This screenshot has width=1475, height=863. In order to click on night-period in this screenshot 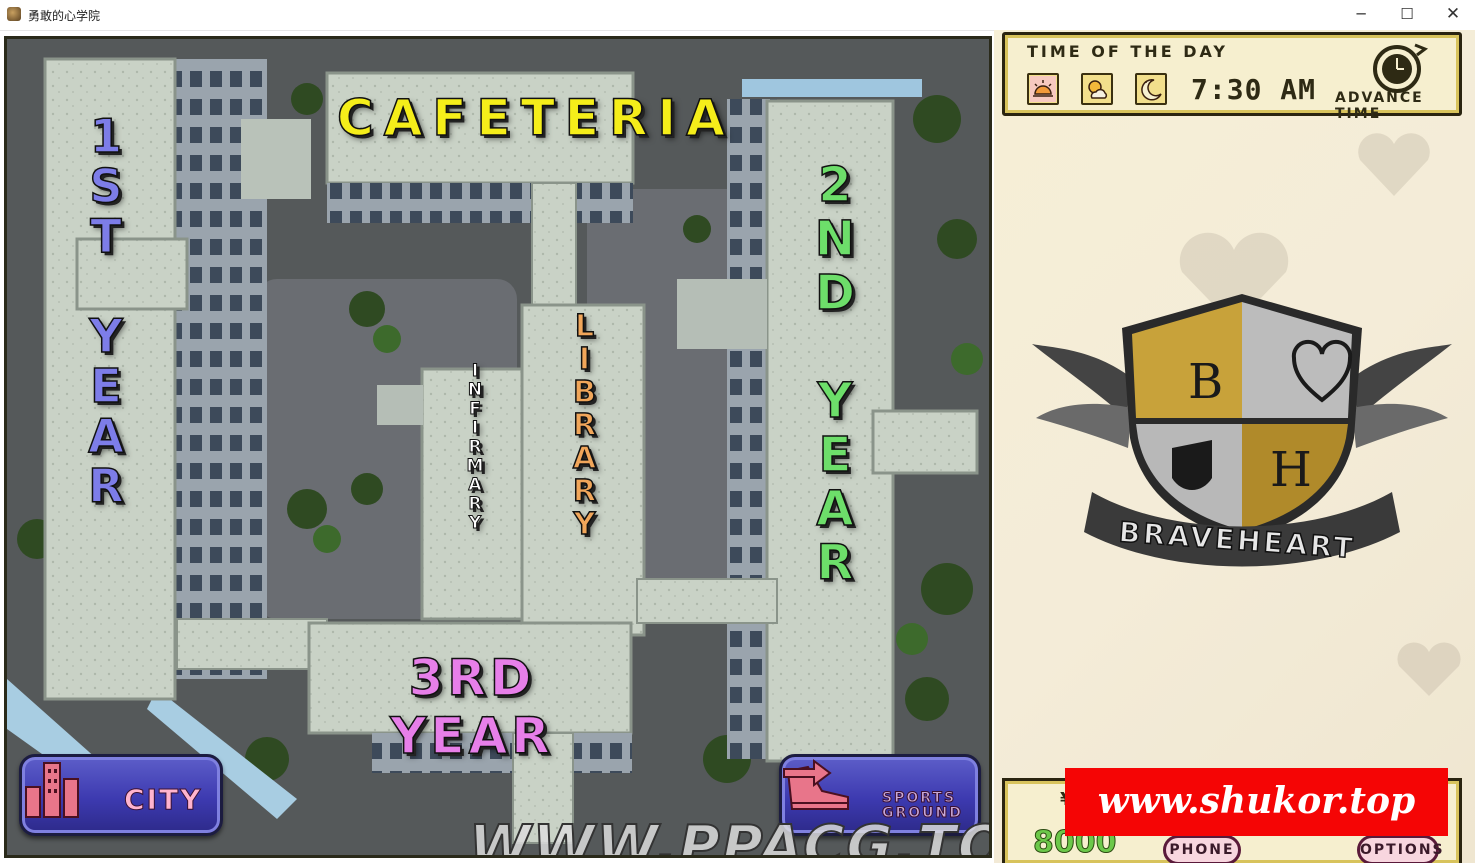, I will do `click(1151, 89)`.